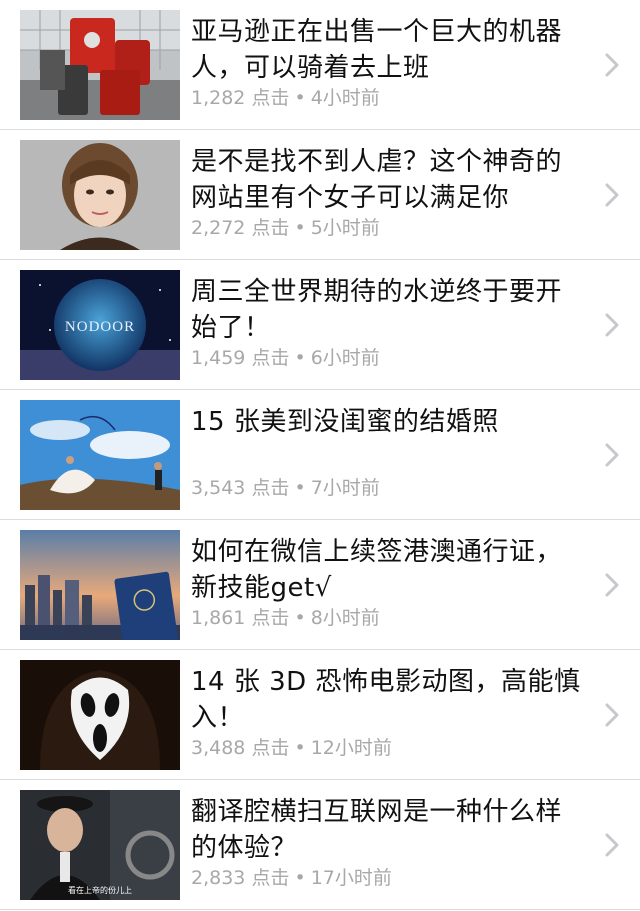 The width and height of the screenshot is (640, 911). Describe the element at coordinates (351, 878) in the screenshot. I see `timestamp: 17小时前` at that location.